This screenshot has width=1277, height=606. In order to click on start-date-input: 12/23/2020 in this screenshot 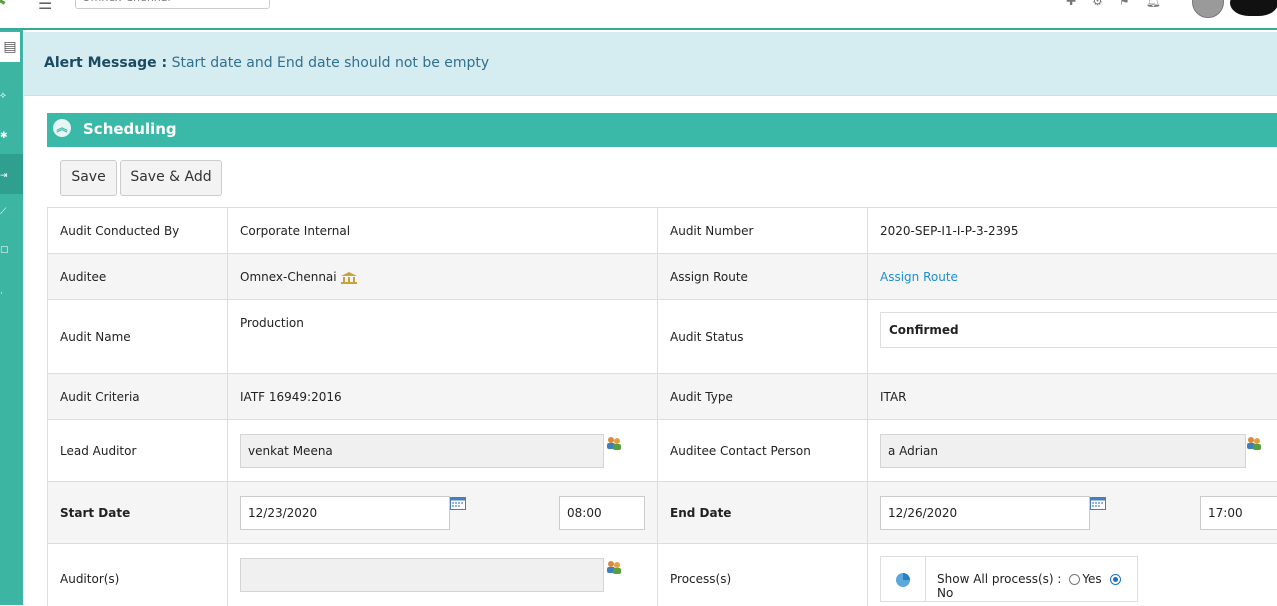, I will do `click(345, 513)`.